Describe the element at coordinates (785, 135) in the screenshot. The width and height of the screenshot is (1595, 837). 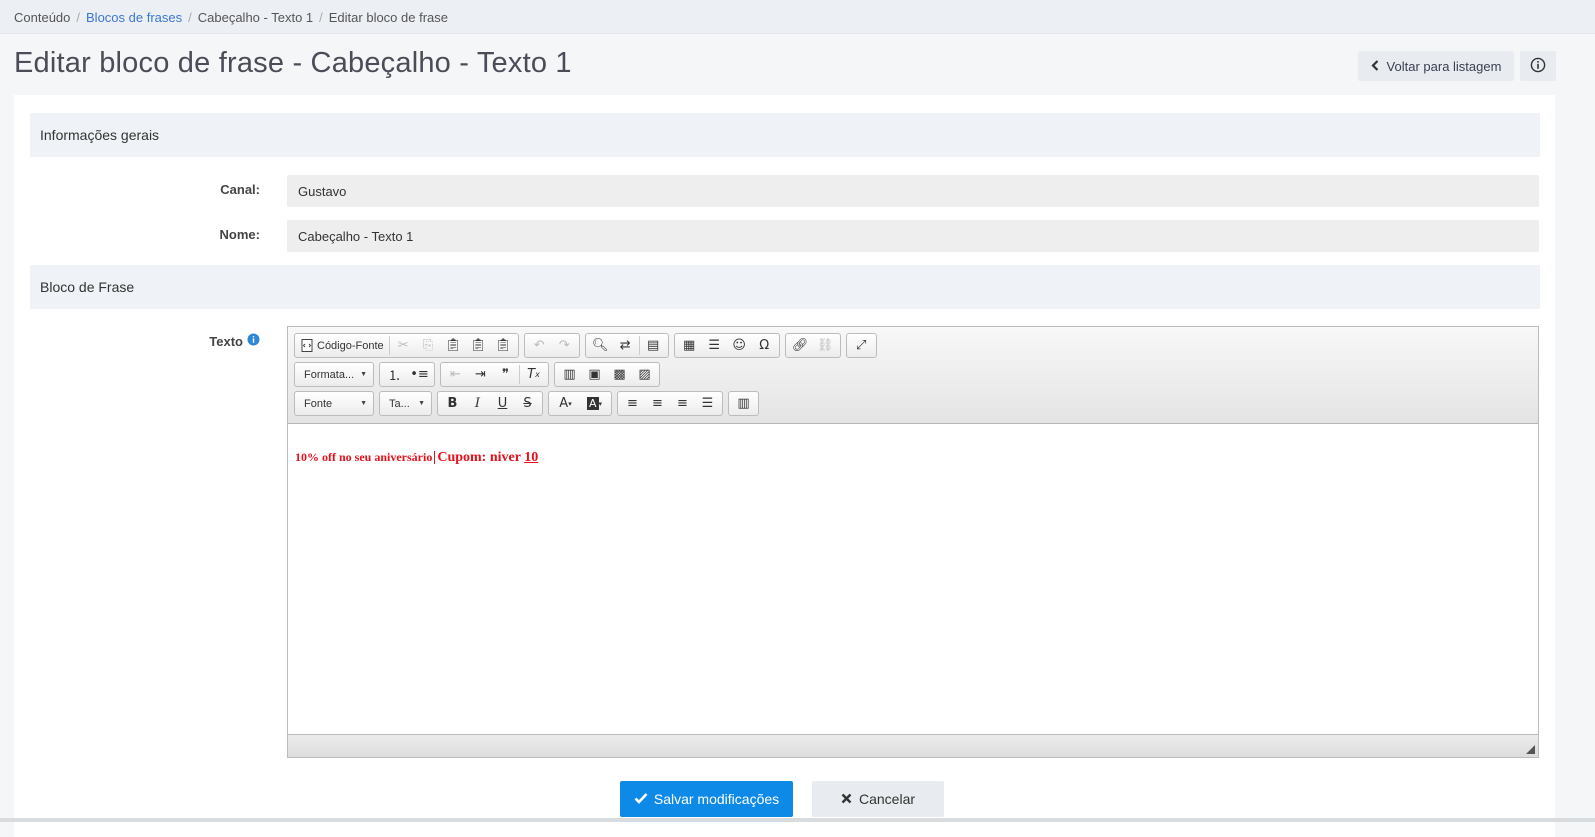
I see `section-general-info: Informações gerais` at that location.